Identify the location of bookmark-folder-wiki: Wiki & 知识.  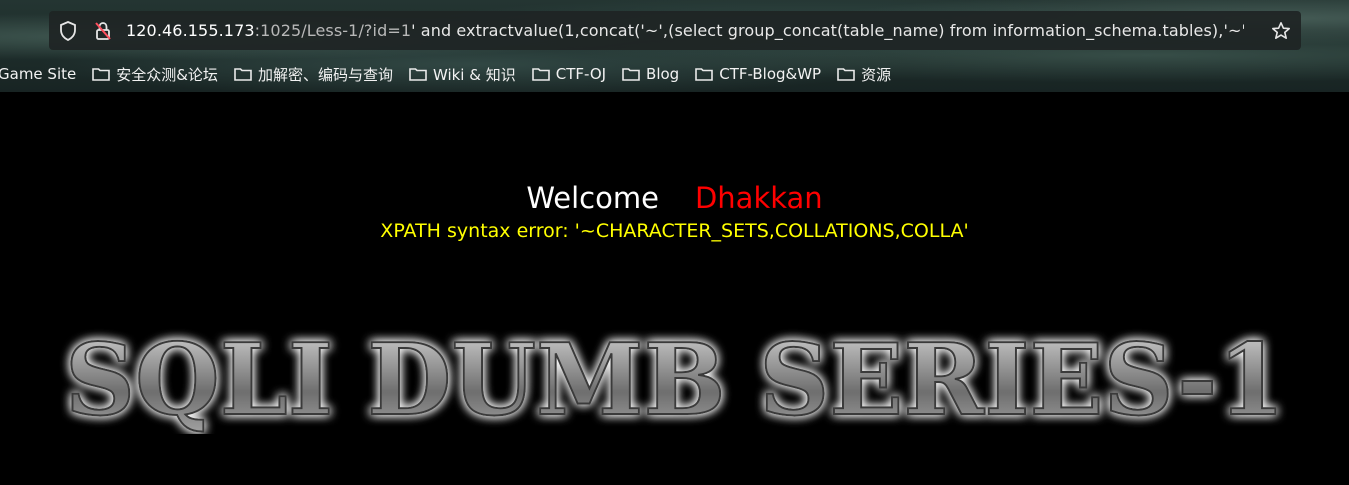
(462, 74).